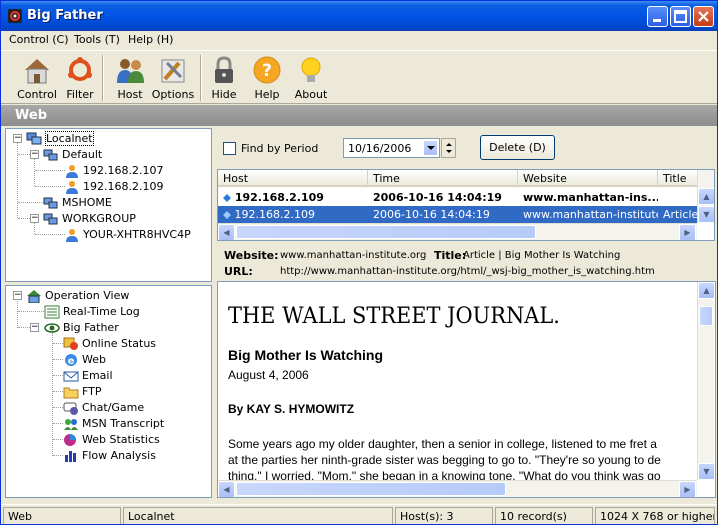 Image resolution: width=718 pixels, height=525 pixels. I want to click on tree-host-label: YOUR-XHTR8HVC4P, so click(137, 234).